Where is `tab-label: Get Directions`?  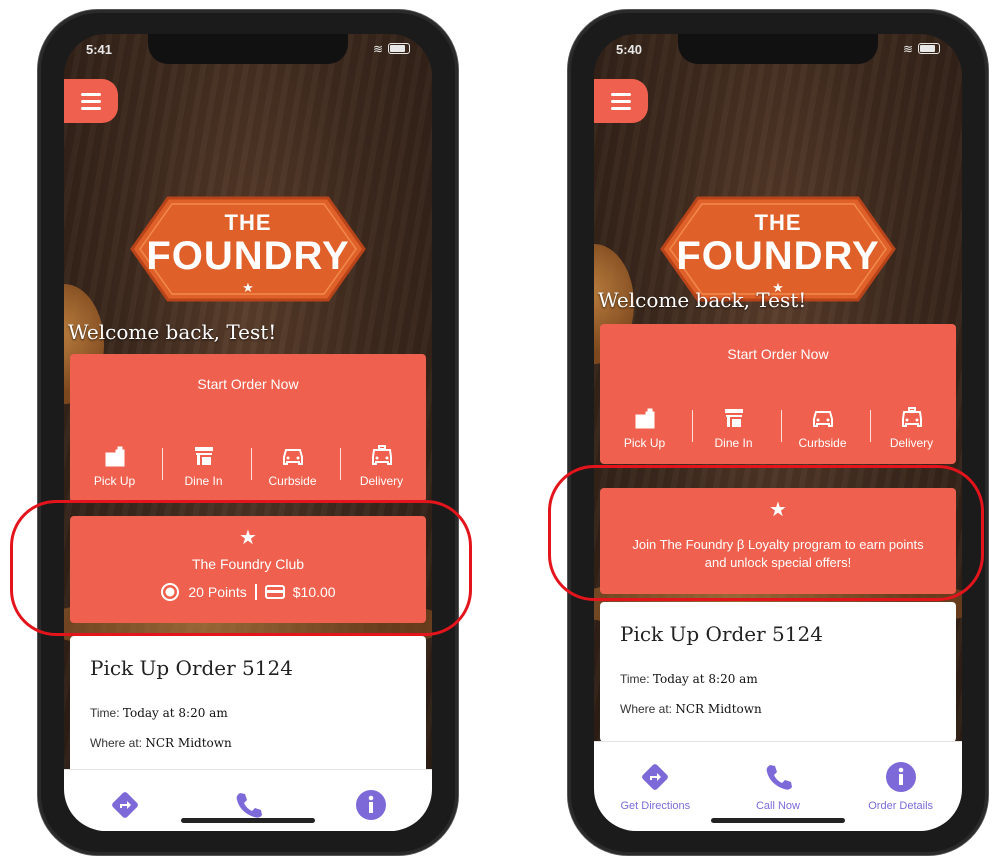 tab-label: Get Directions is located at coordinates (655, 806).